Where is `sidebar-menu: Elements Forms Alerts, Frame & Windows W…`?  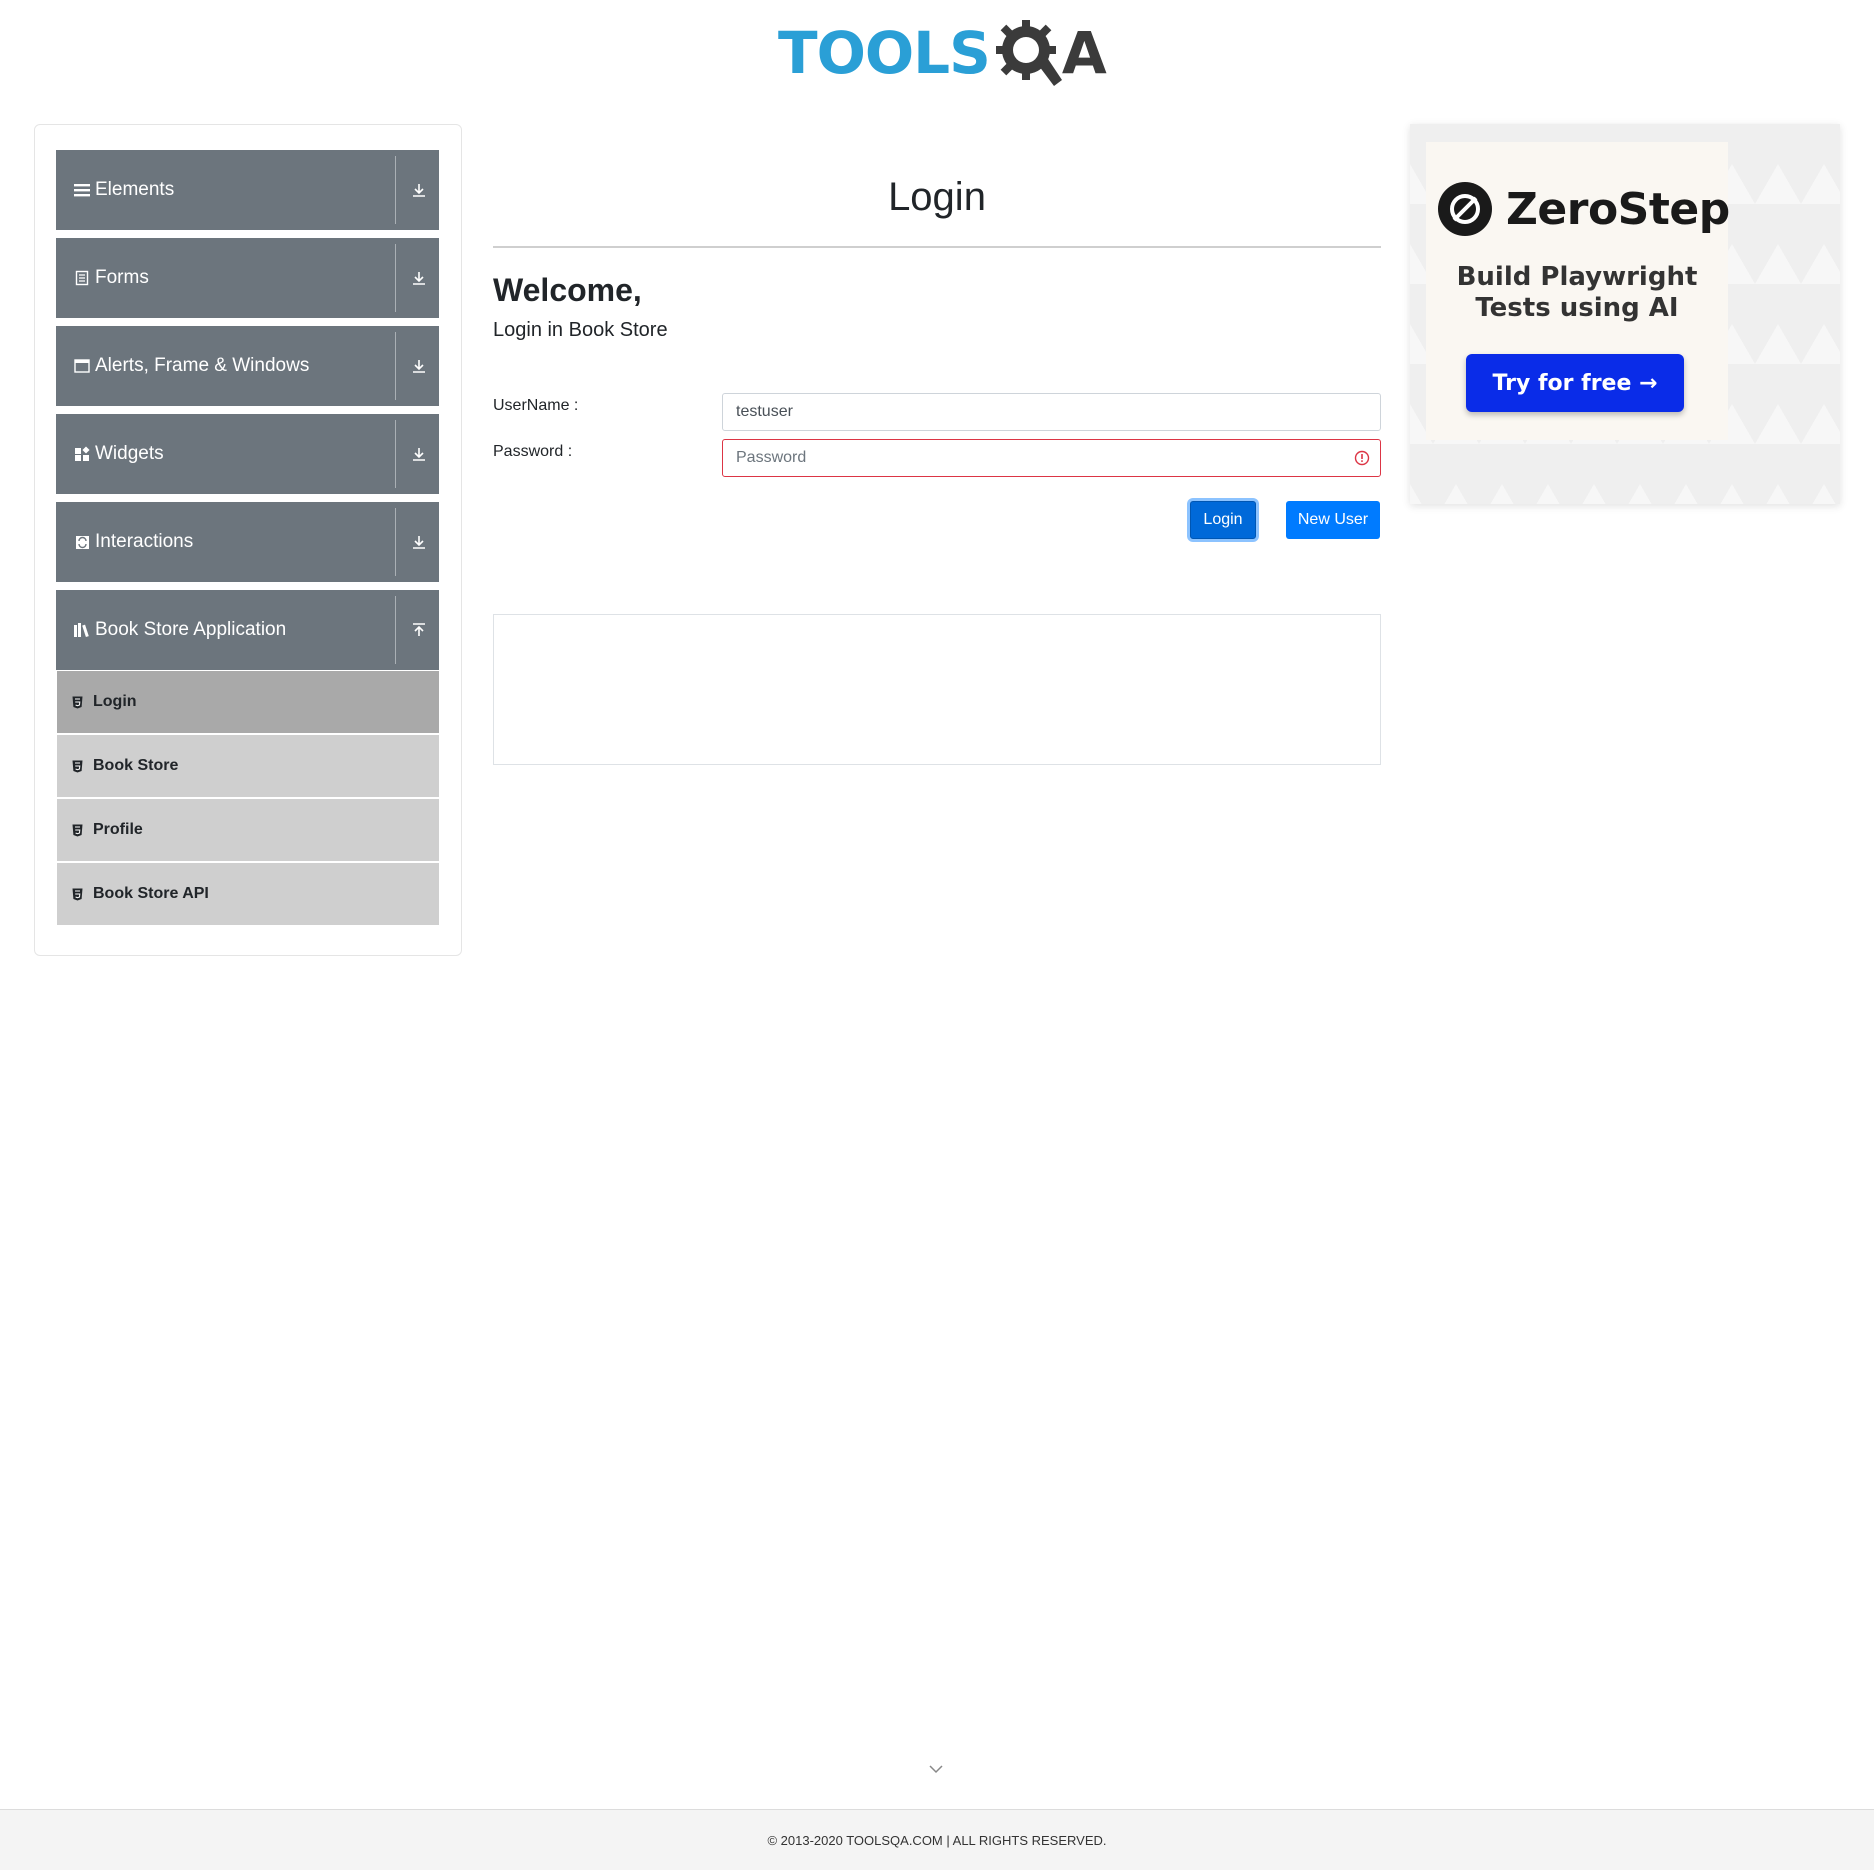 sidebar-menu: Elements Forms Alerts, Frame & Windows W… is located at coordinates (248, 540).